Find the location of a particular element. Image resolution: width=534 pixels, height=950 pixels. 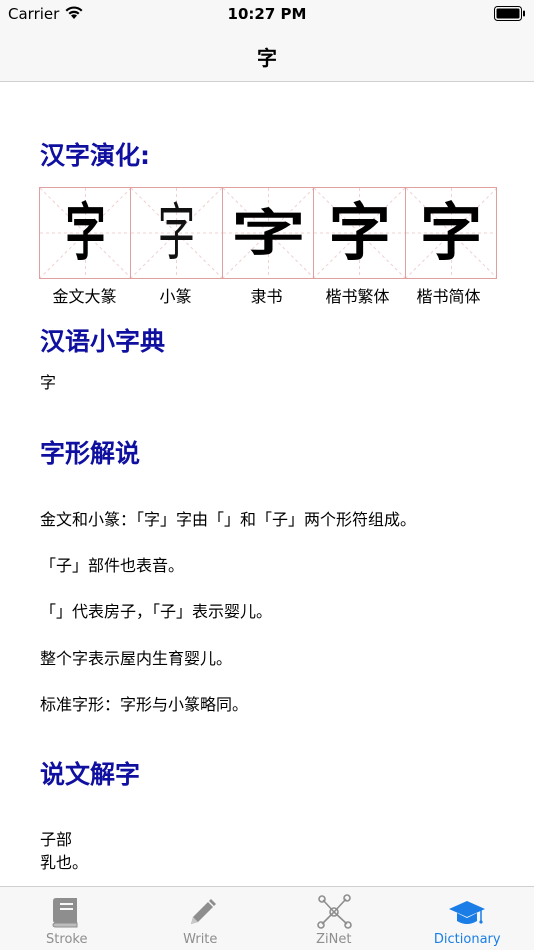

shuowen-heading: 说文解字 is located at coordinates (90, 774).